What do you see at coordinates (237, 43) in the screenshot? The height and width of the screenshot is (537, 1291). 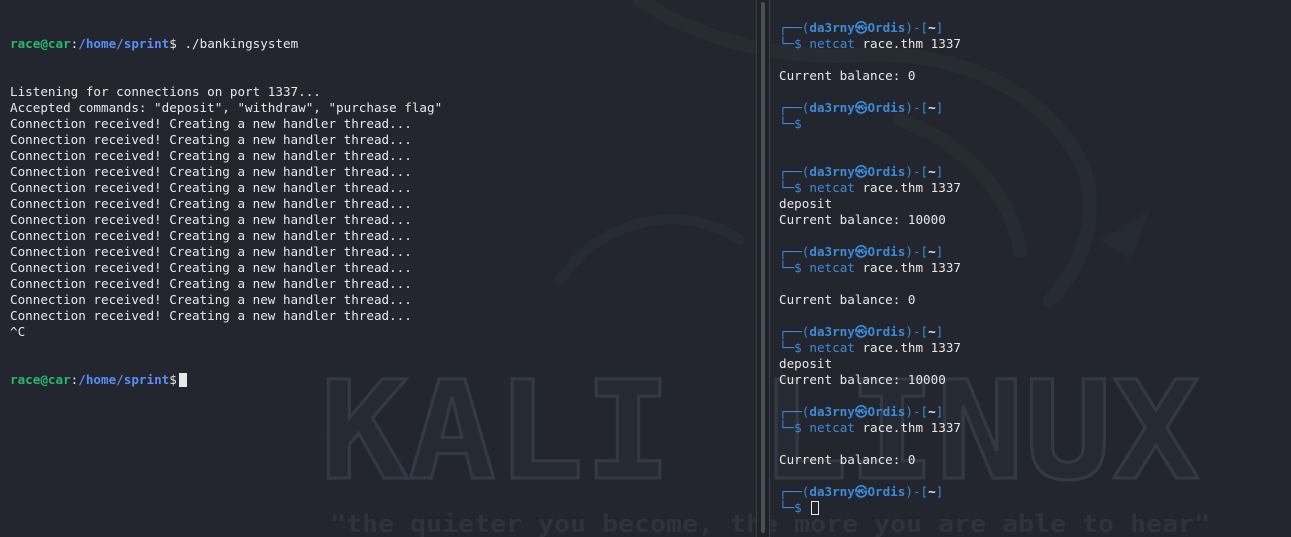 I see `command-text: ./bankingsystem` at bounding box center [237, 43].